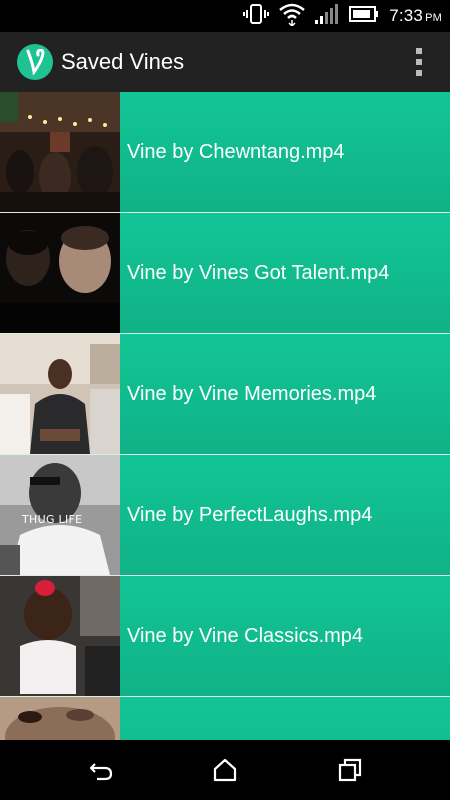  Describe the element at coordinates (258, 272) in the screenshot. I see `list-item-label: Vine by Vines Got Talent.mp4` at that location.